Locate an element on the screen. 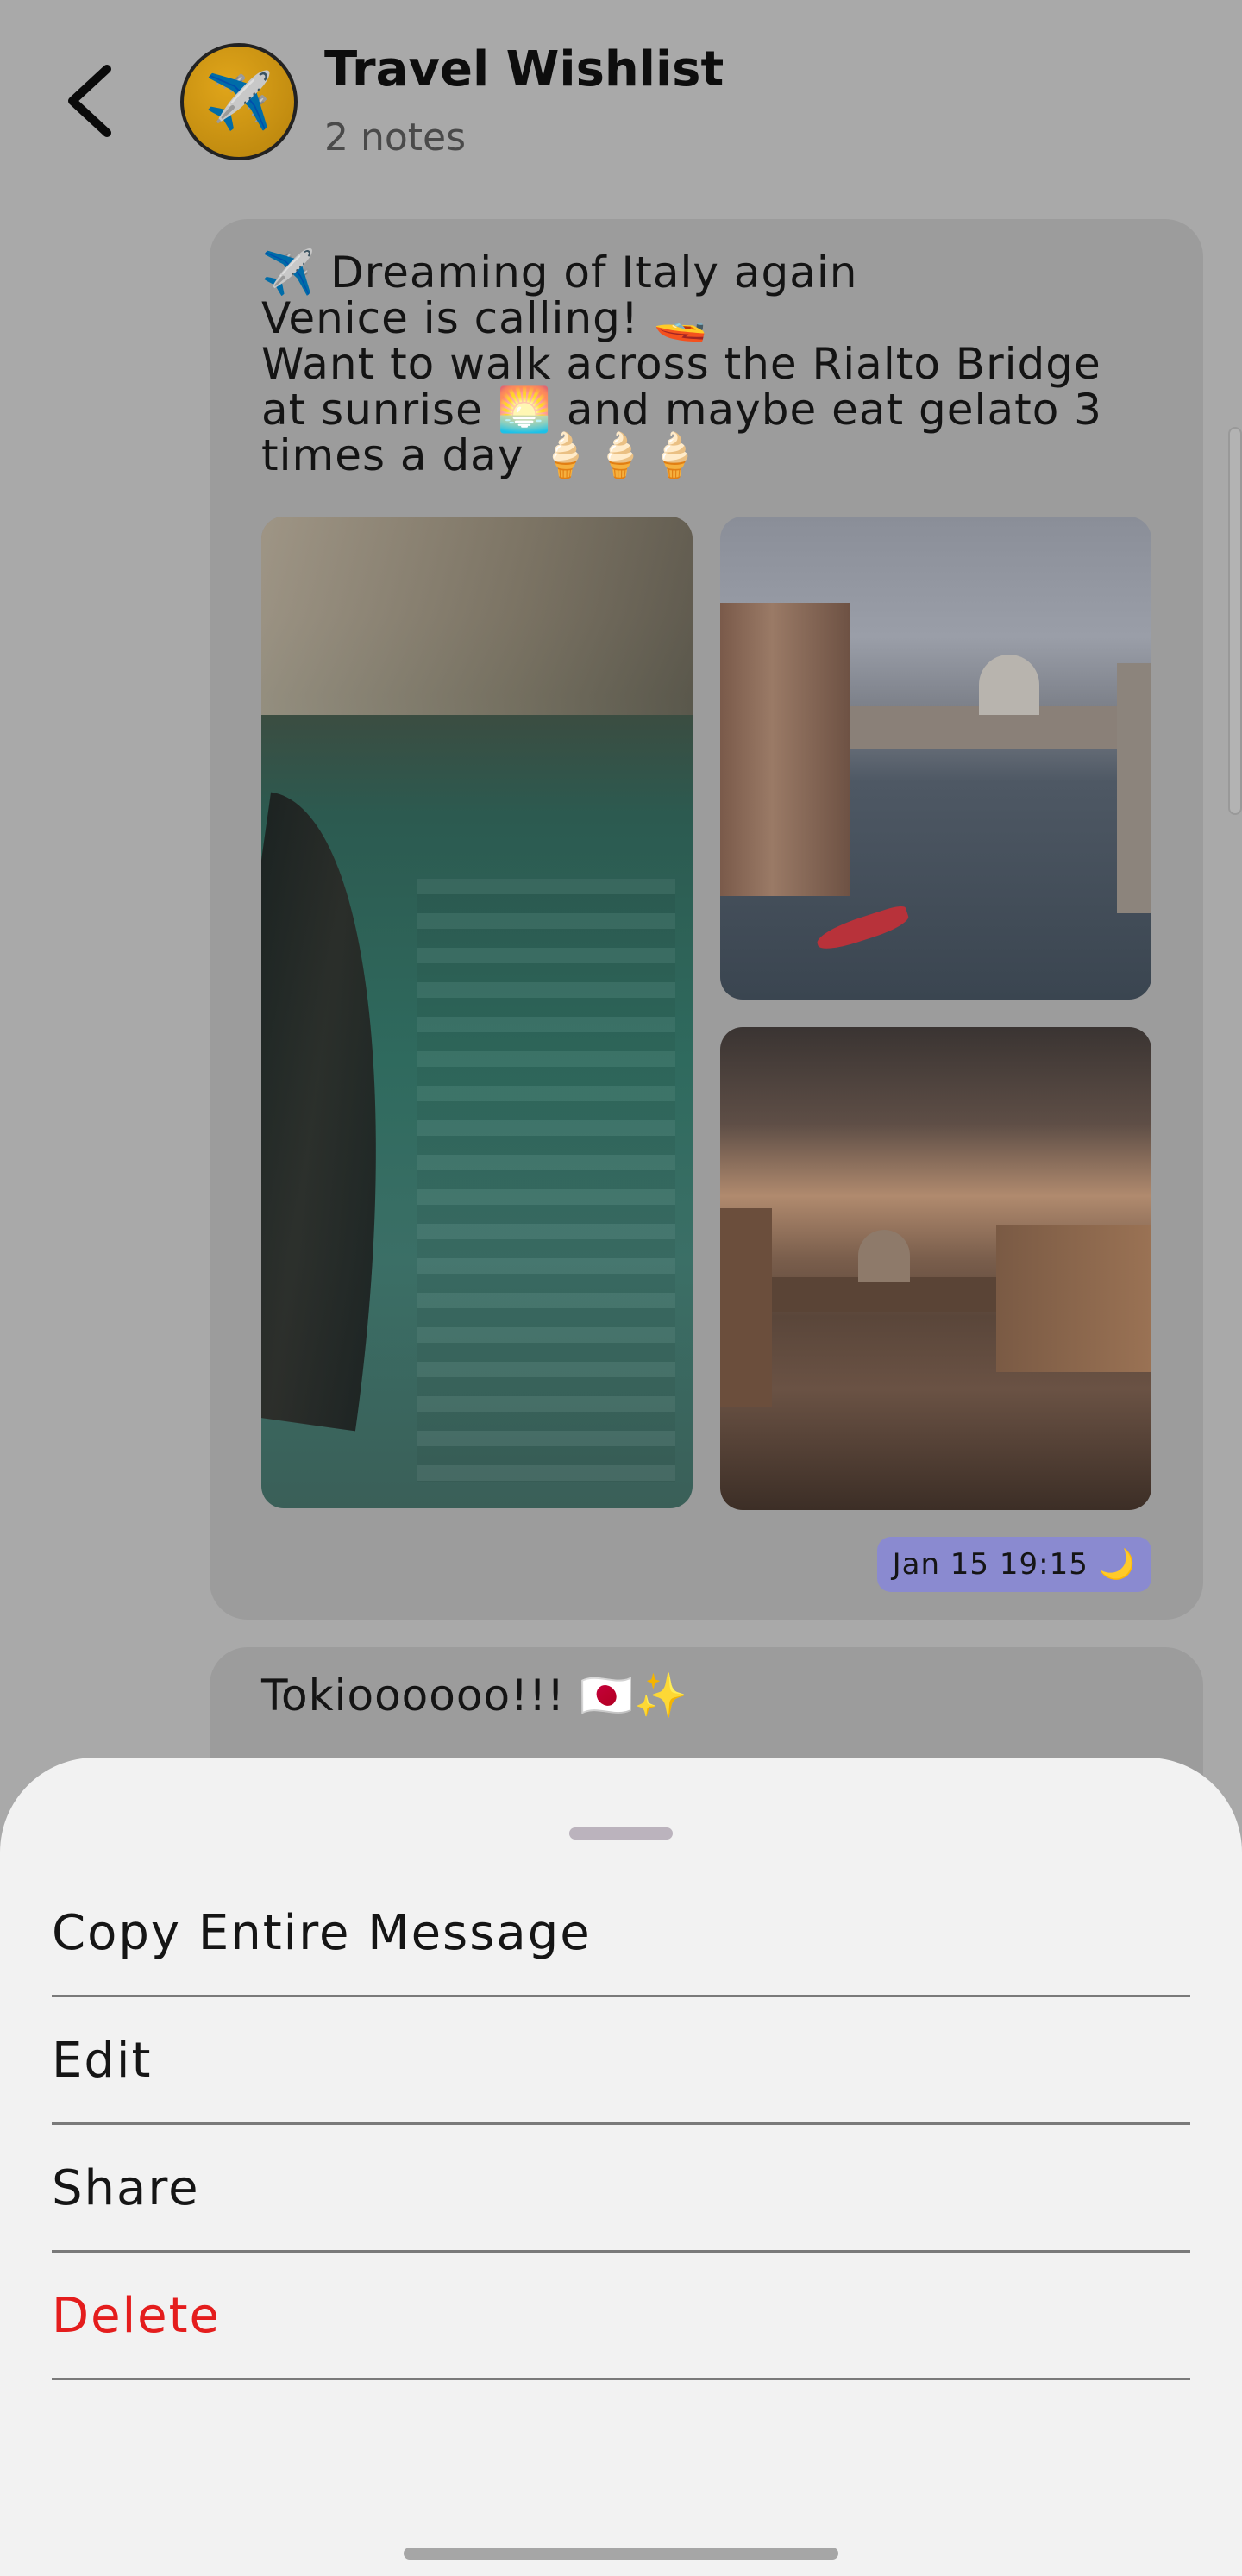 The image size is (1242, 2576). avatar: ✈️ is located at coordinates (239, 101).